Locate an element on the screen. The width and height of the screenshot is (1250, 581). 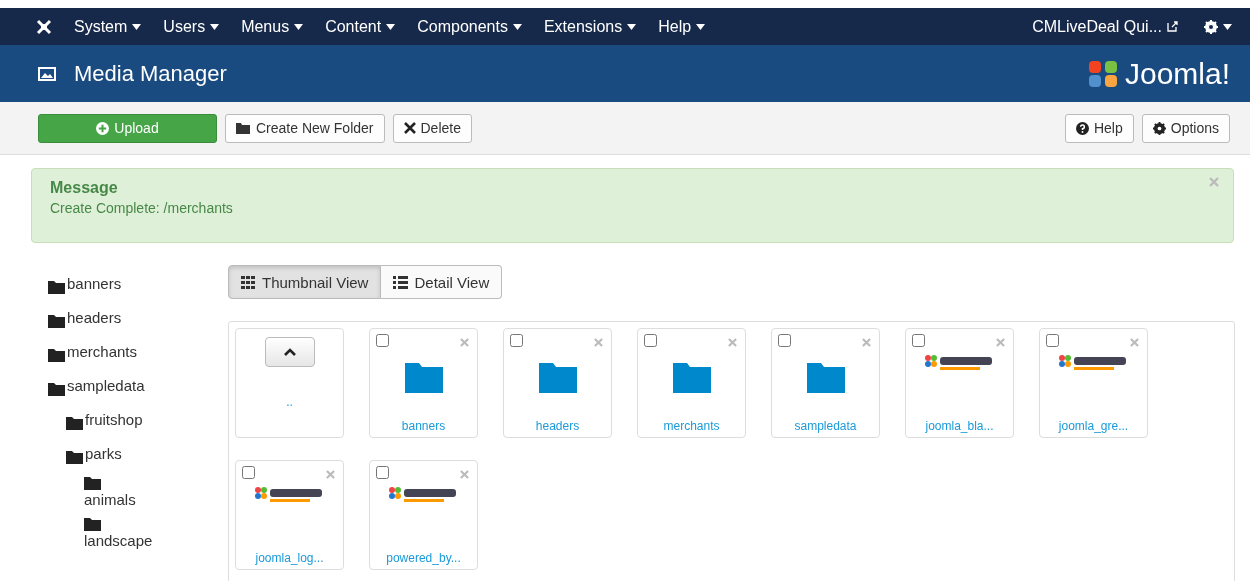
folder-name: fruitshop is located at coordinates (114, 419).